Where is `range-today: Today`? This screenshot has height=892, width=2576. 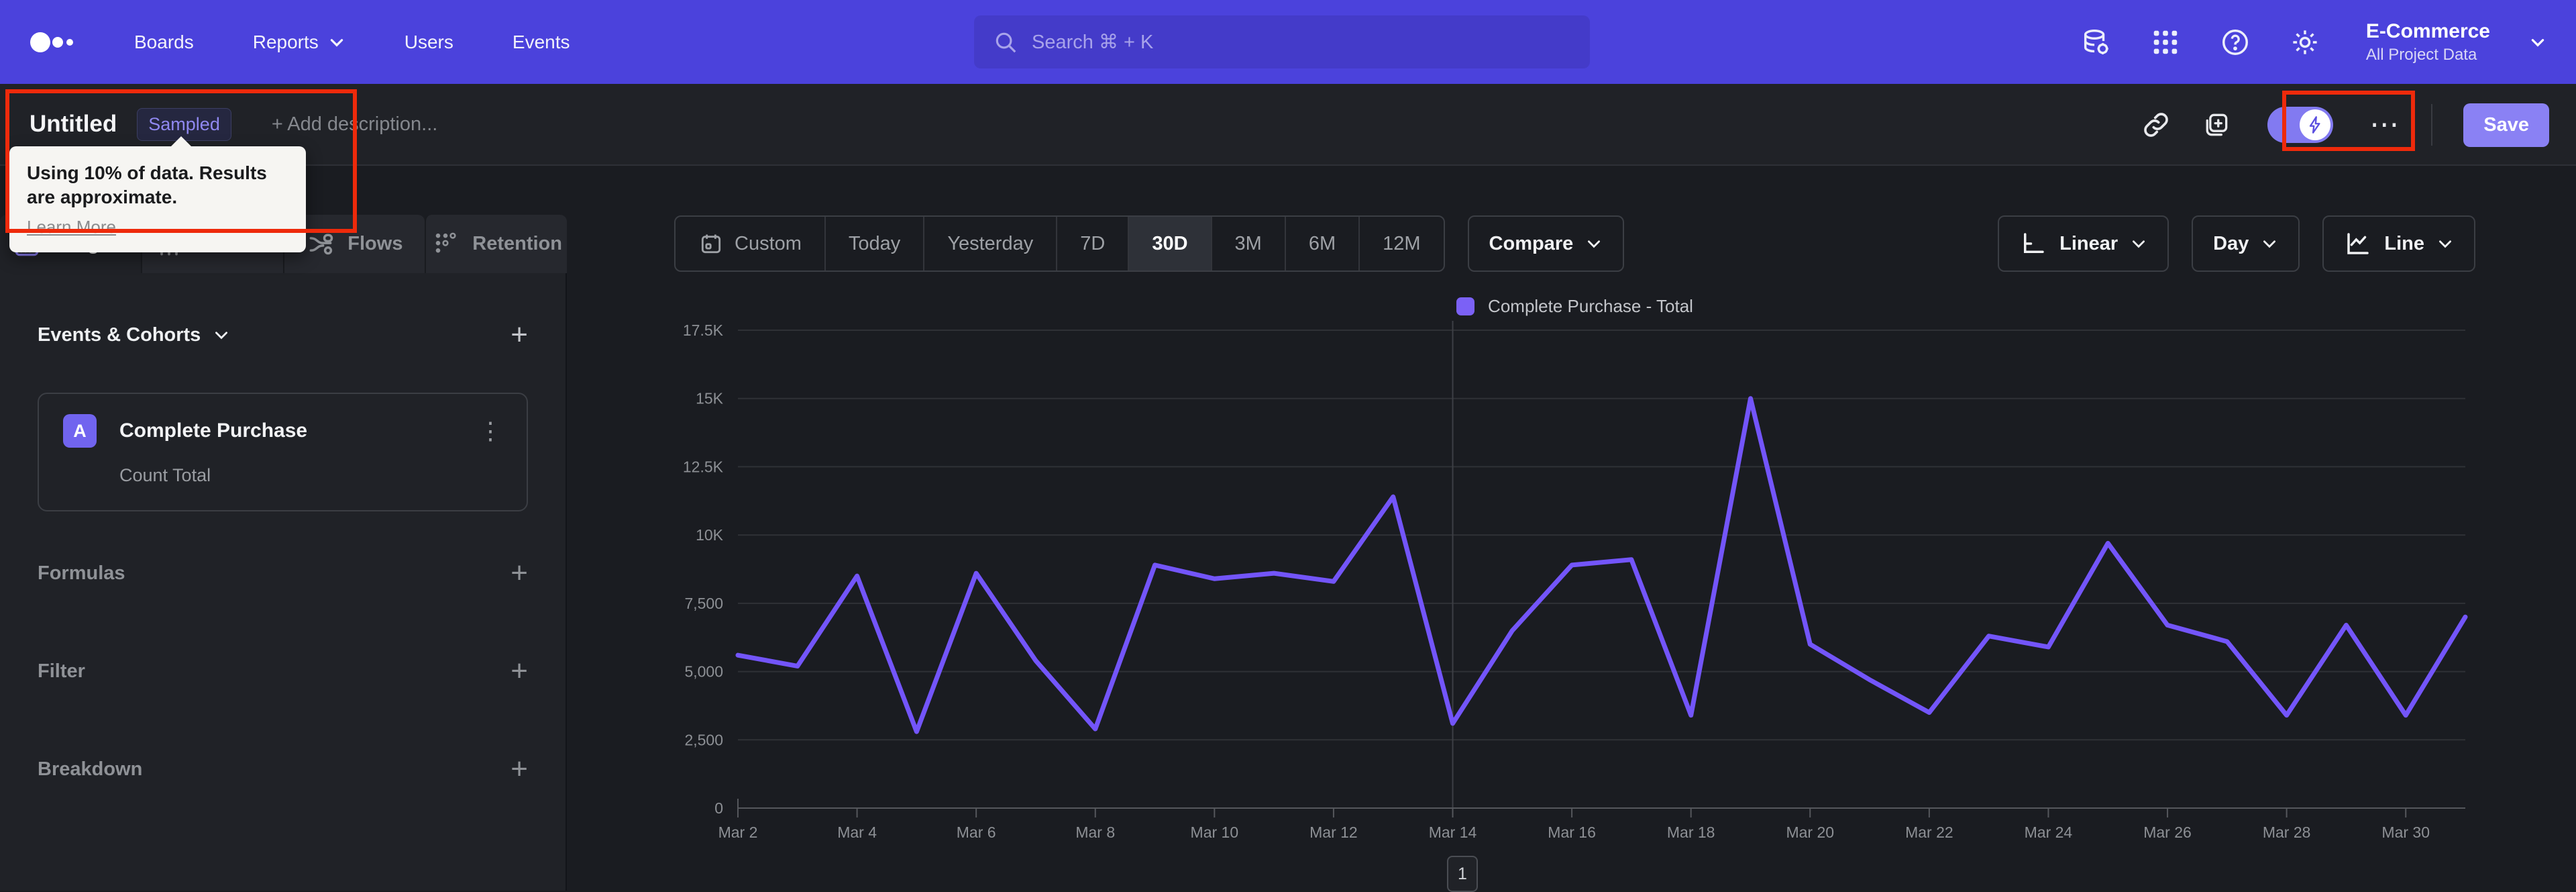
range-today: Today is located at coordinates (873, 243).